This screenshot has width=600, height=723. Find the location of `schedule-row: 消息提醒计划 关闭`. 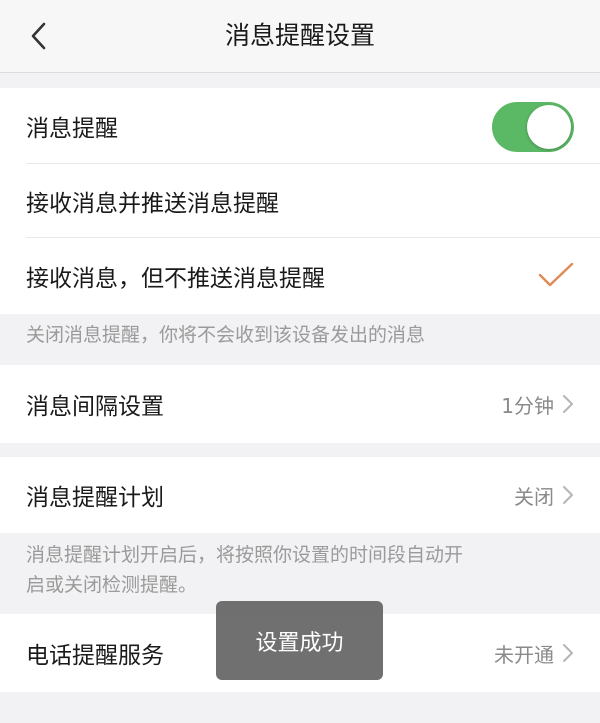

schedule-row: 消息提醒计划 关闭 is located at coordinates (300, 495).